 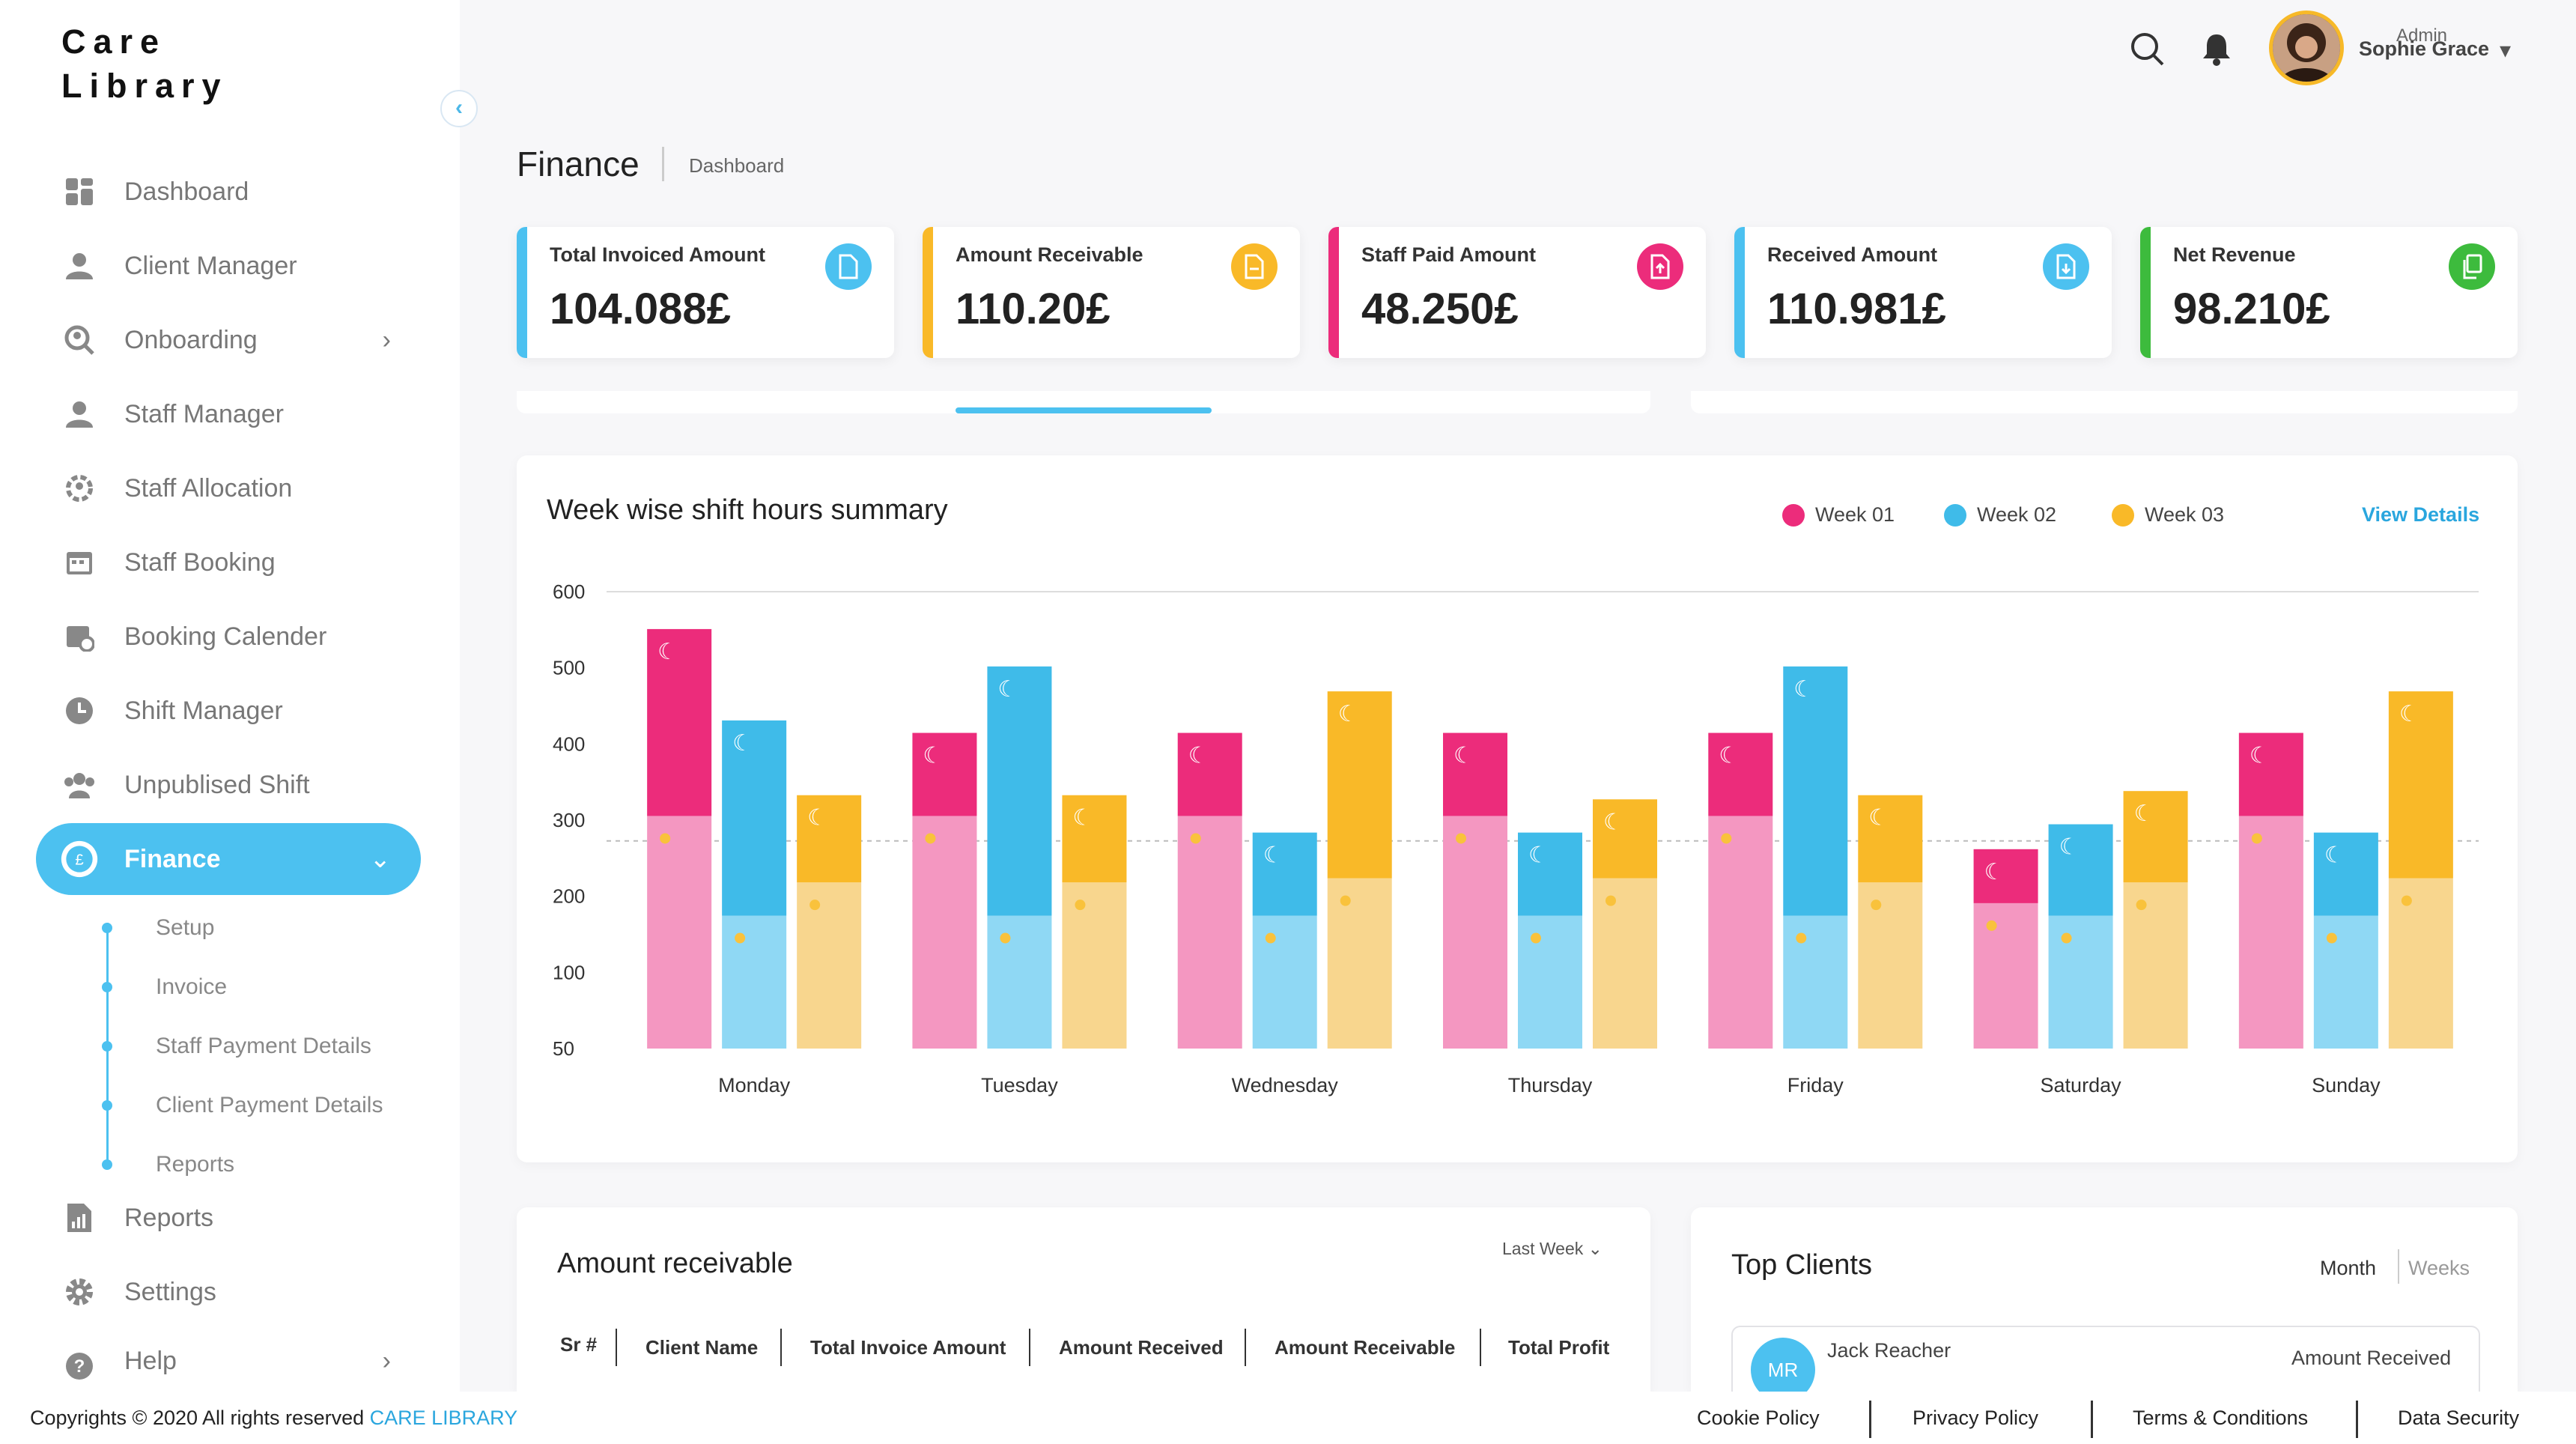 I want to click on sidebar-subitem-setup: Setup, so click(x=158, y=928).